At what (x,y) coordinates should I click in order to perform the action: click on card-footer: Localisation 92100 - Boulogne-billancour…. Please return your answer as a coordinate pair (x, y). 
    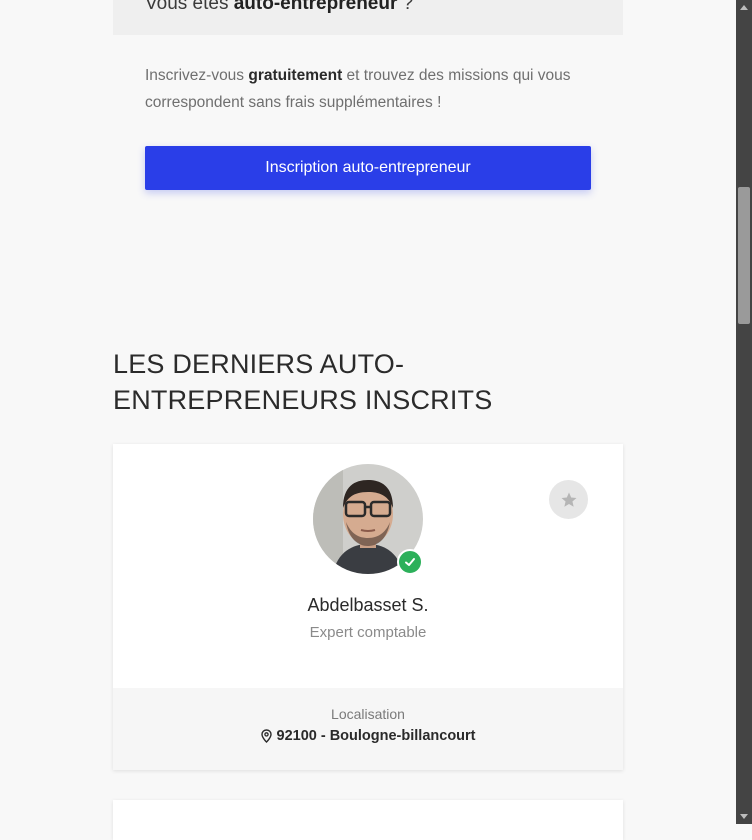
    Looking at the image, I should click on (368, 729).